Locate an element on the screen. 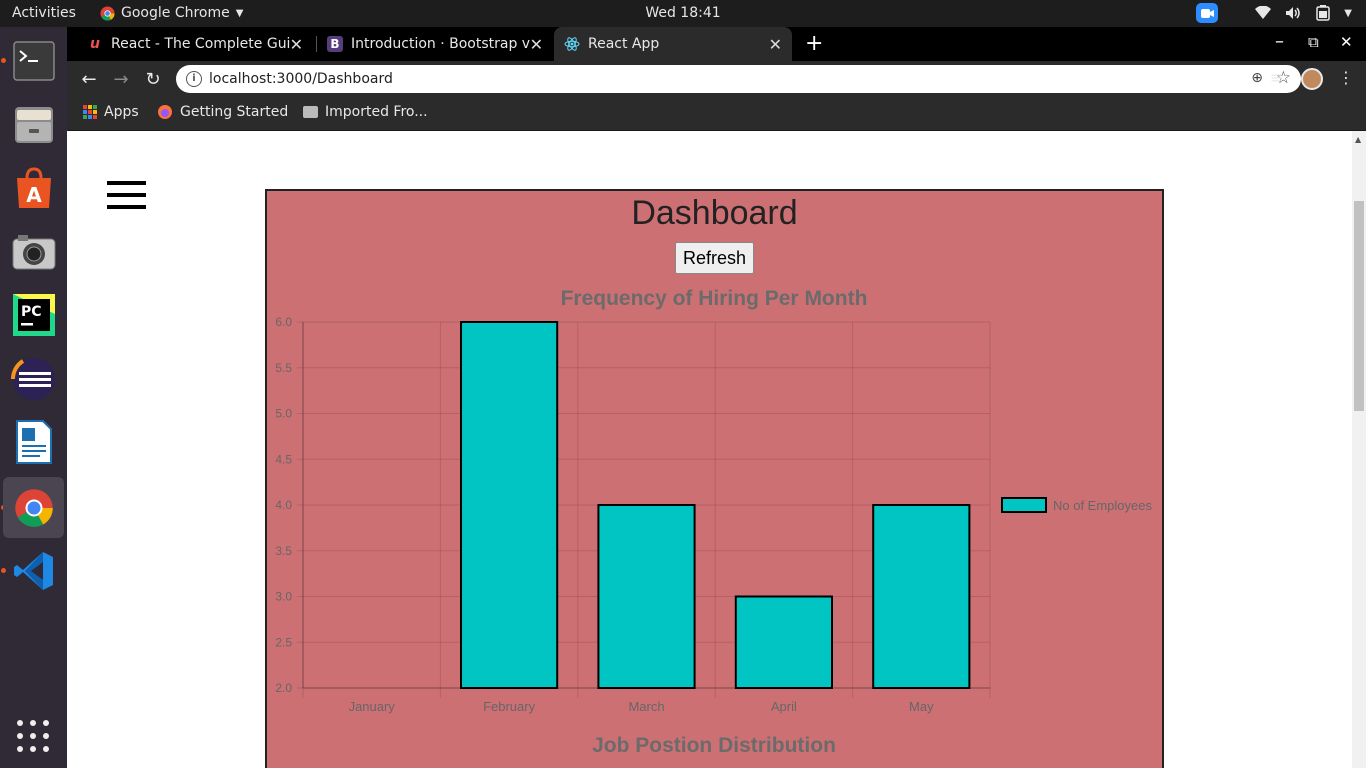  tab-title: React - The Complete Guide is located at coordinates (201, 44).